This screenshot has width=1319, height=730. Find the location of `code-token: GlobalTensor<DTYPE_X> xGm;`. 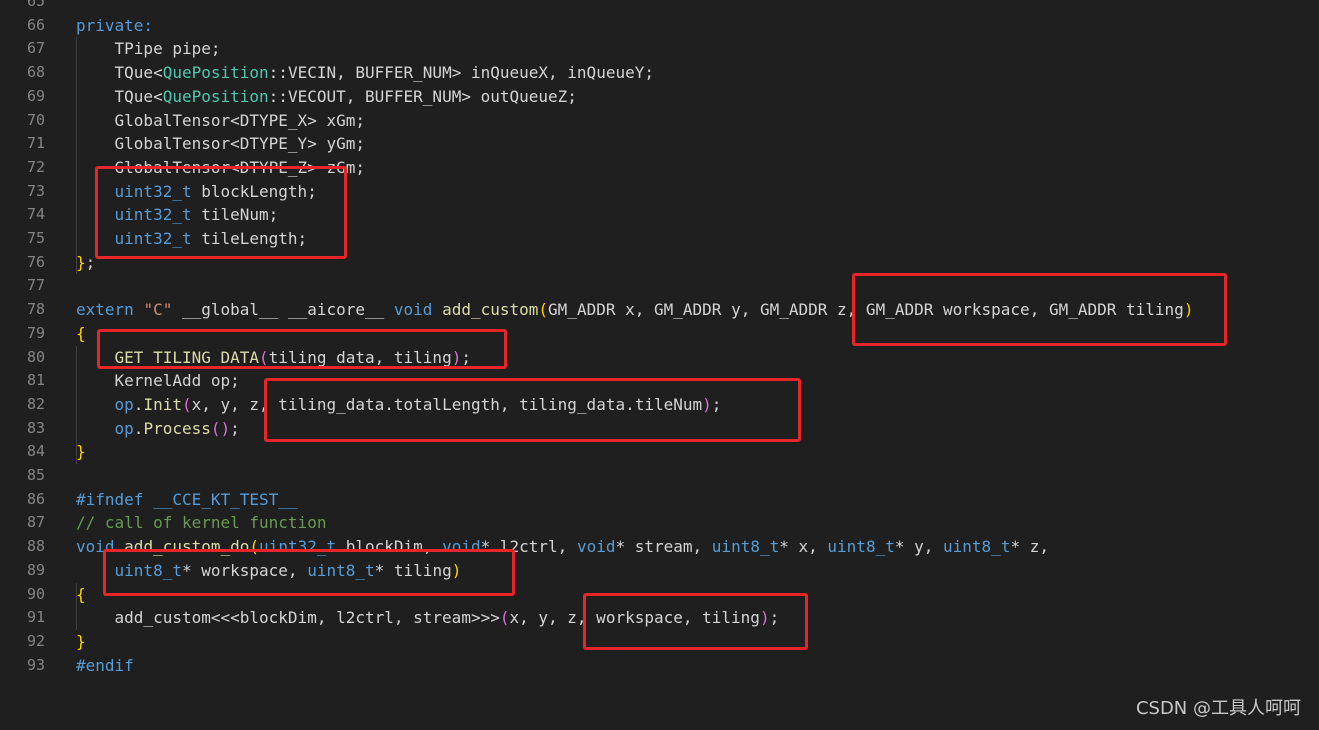

code-token: GlobalTensor<DTYPE_X> xGm; is located at coordinates (220, 120).